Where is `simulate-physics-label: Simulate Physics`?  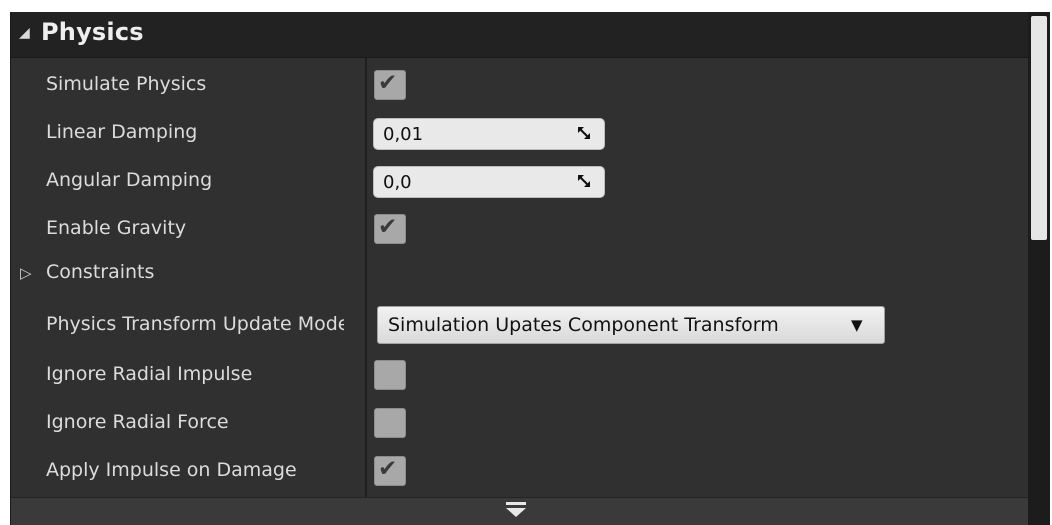
simulate-physics-label: Simulate Physics is located at coordinates (126, 84).